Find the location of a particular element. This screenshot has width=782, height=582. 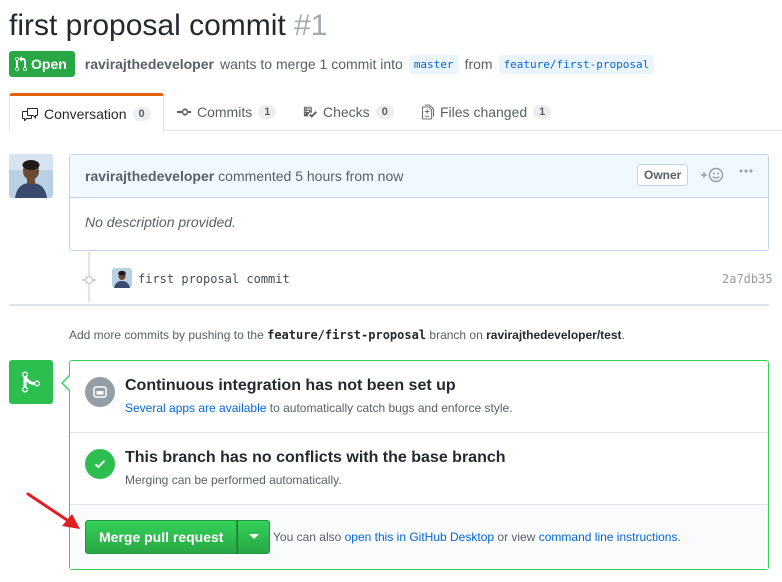

github-desktop-link: open this in GitHub Desktop is located at coordinates (419, 537).